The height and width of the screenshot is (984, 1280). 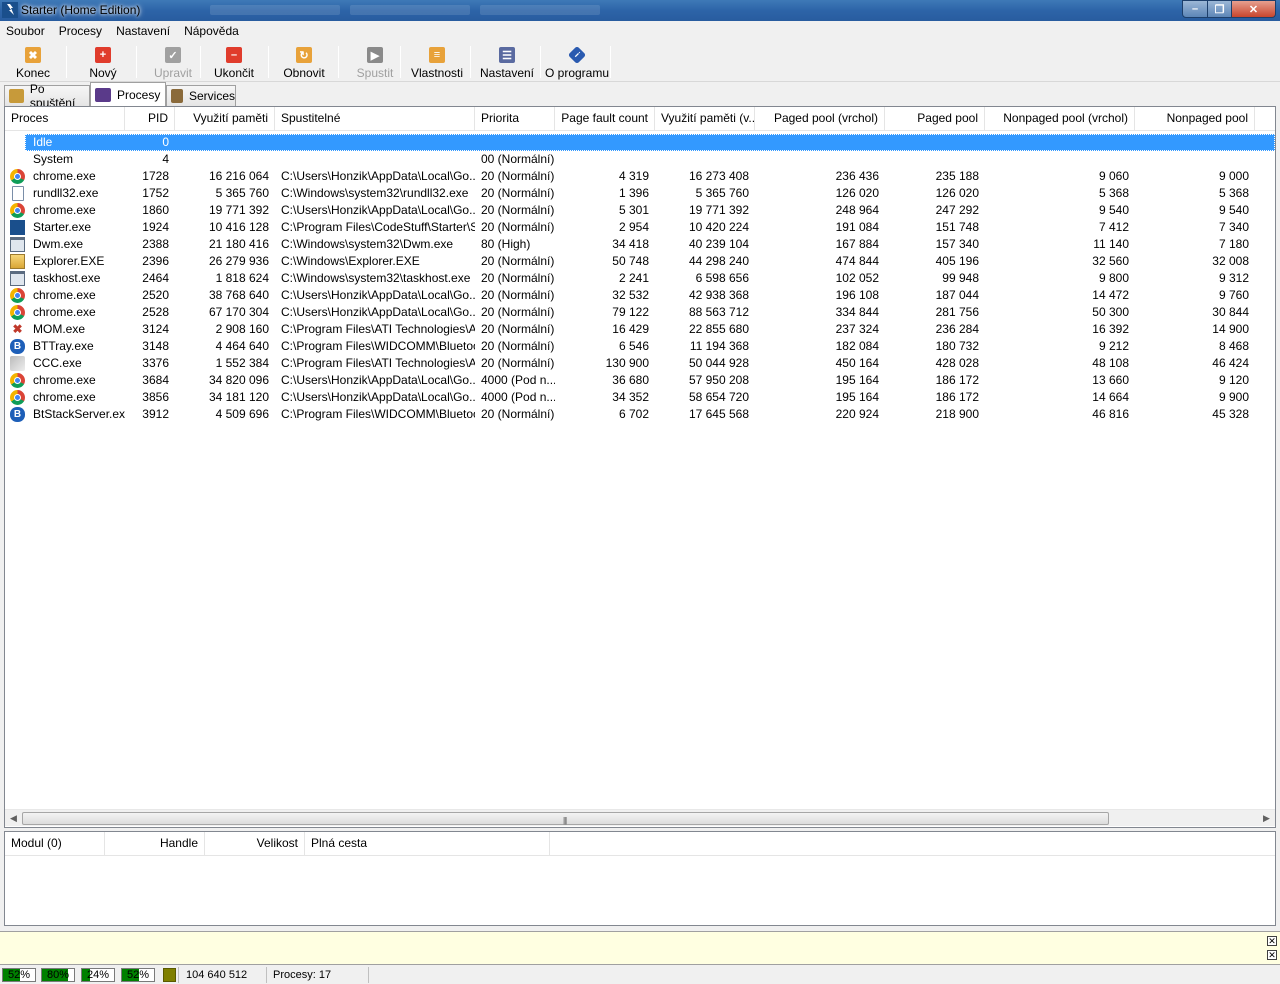 I want to click on cell-pid: 3856, so click(x=155, y=397).